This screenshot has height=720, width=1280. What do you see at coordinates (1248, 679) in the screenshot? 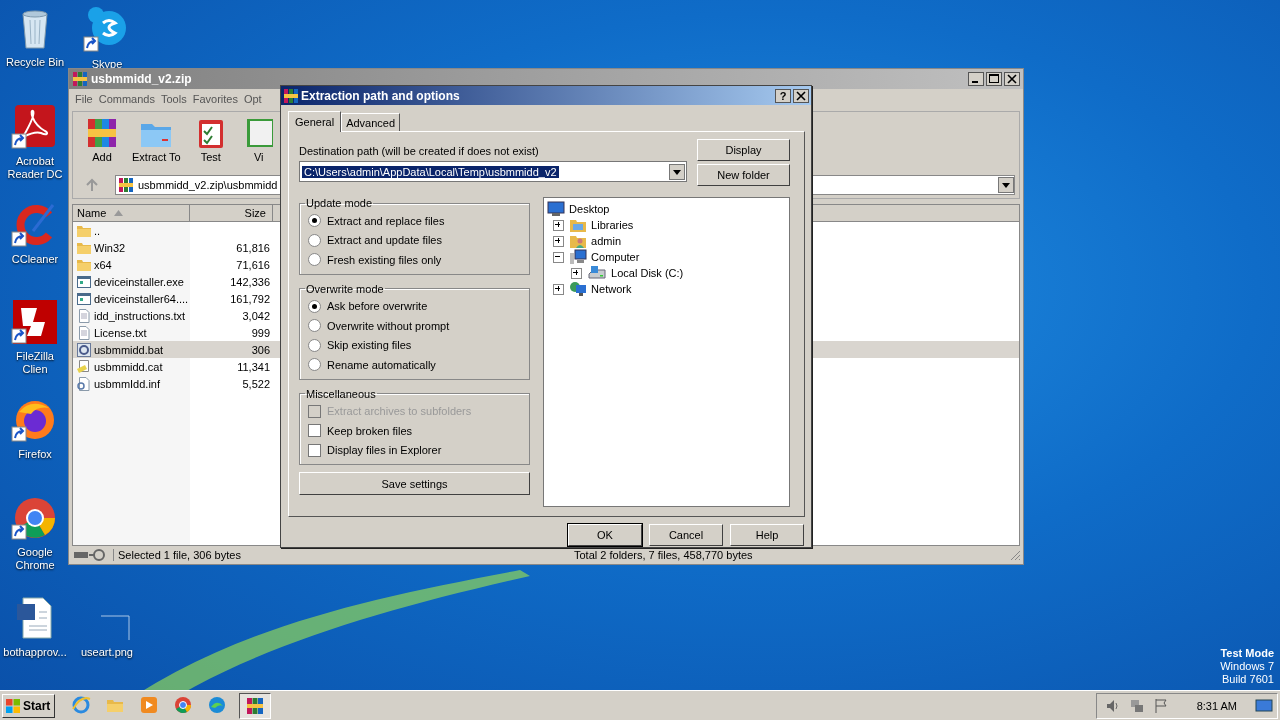
I see `system-notice-text: Build 7601` at bounding box center [1248, 679].